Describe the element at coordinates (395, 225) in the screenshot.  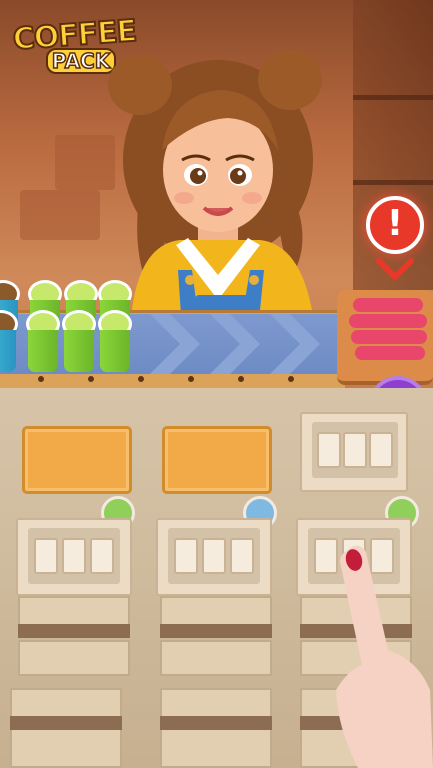
I see `alert-icon: !` at that location.